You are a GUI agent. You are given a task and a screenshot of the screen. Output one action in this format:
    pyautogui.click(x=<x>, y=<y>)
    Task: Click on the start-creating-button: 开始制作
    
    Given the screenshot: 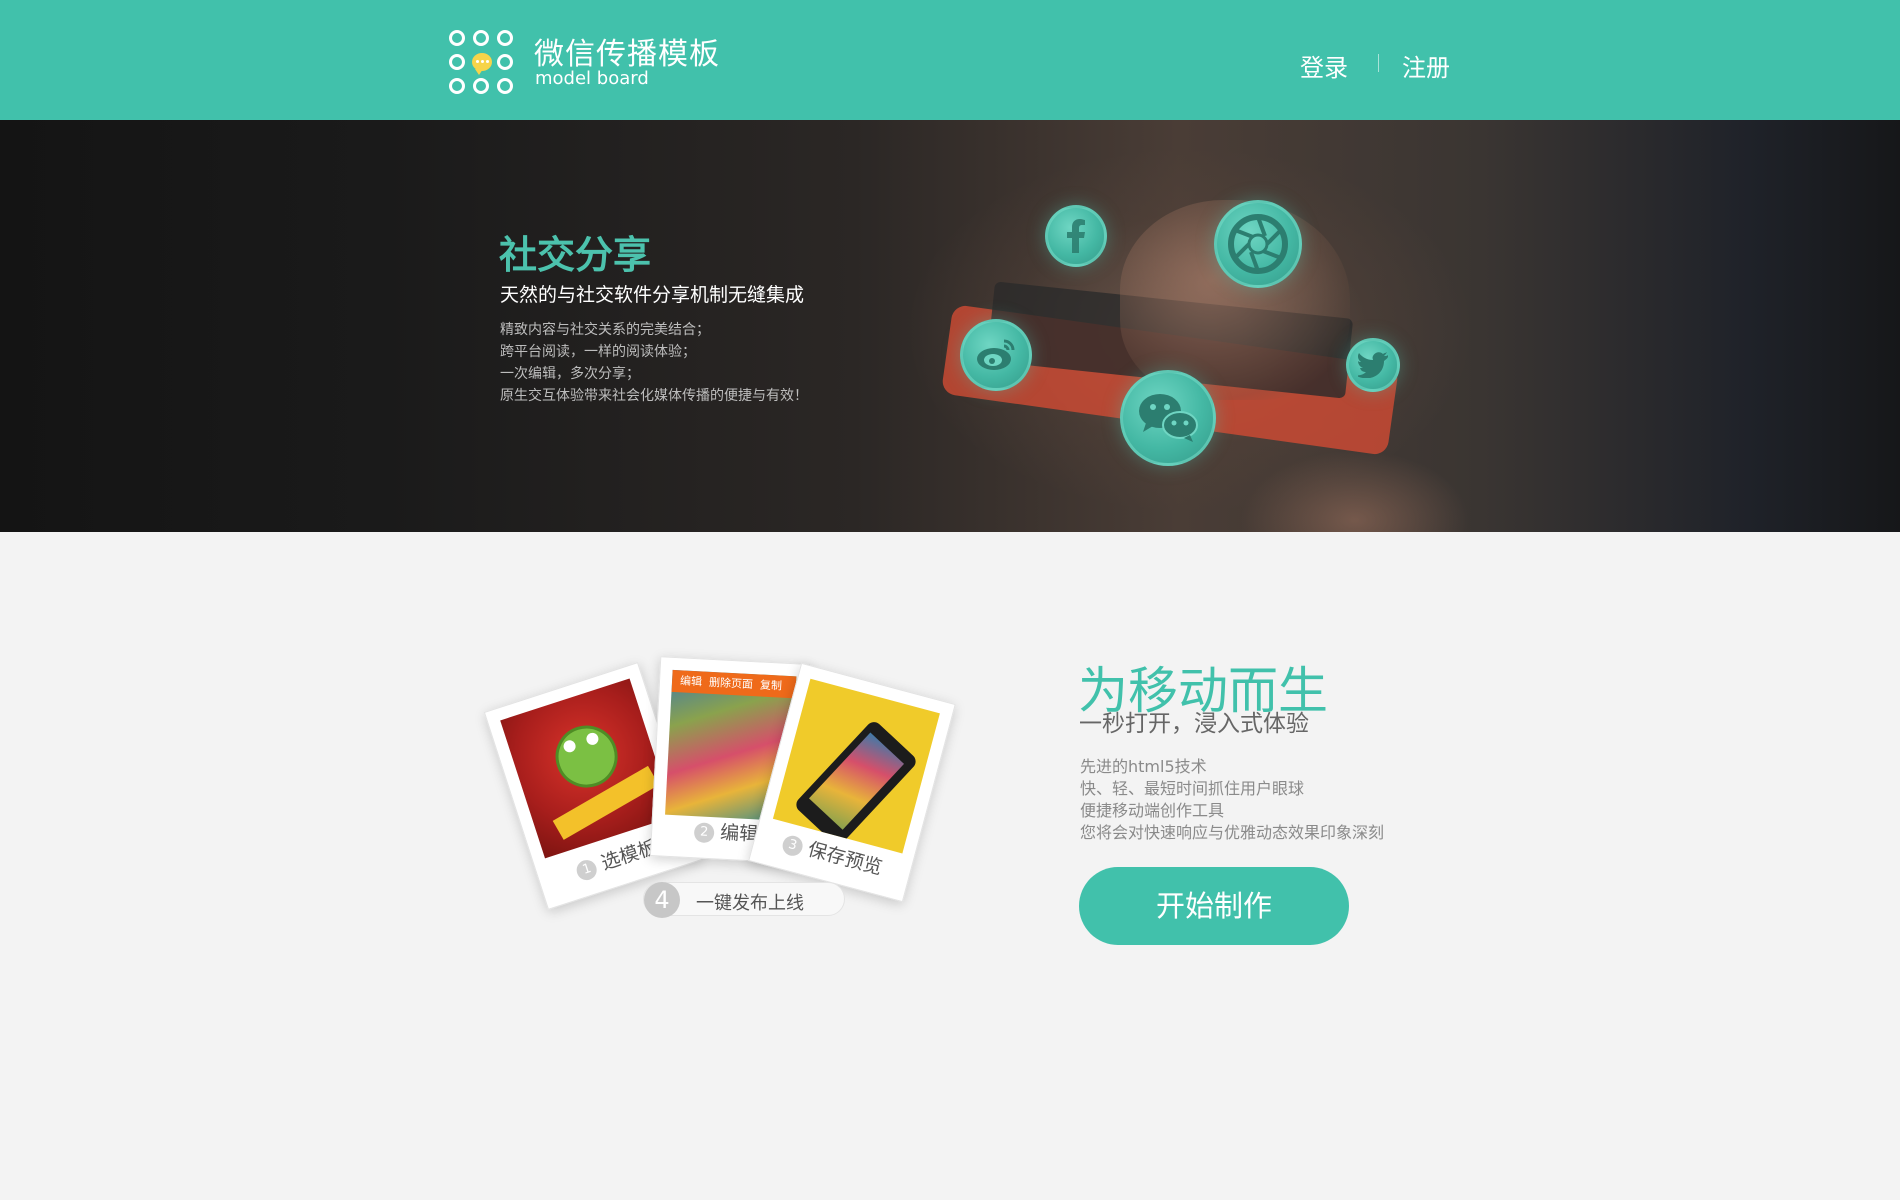 What is the action you would take?
    pyautogui.click(x=1214, y=906)
    